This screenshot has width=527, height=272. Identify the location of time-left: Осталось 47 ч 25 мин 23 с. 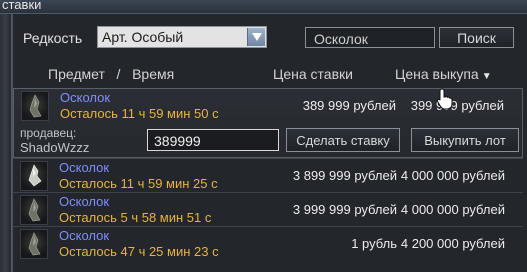
(139, 251).